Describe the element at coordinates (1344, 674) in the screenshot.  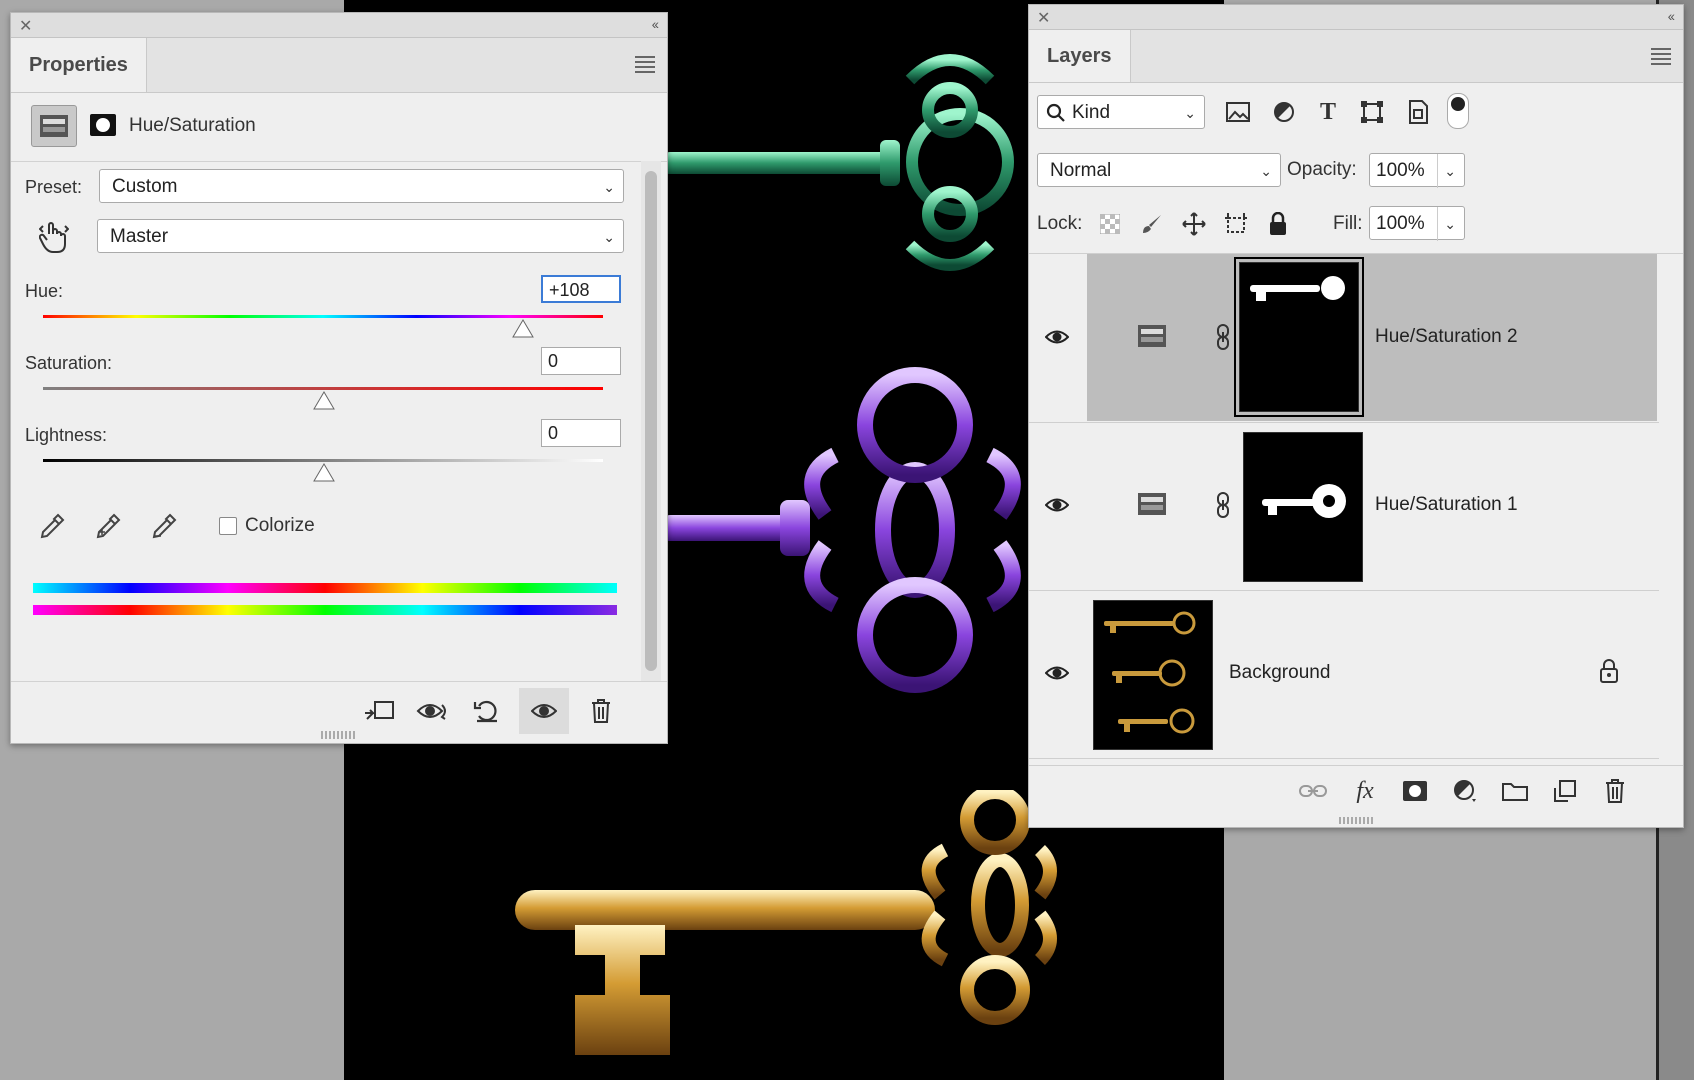
I see `layer-row: Background` at that location.